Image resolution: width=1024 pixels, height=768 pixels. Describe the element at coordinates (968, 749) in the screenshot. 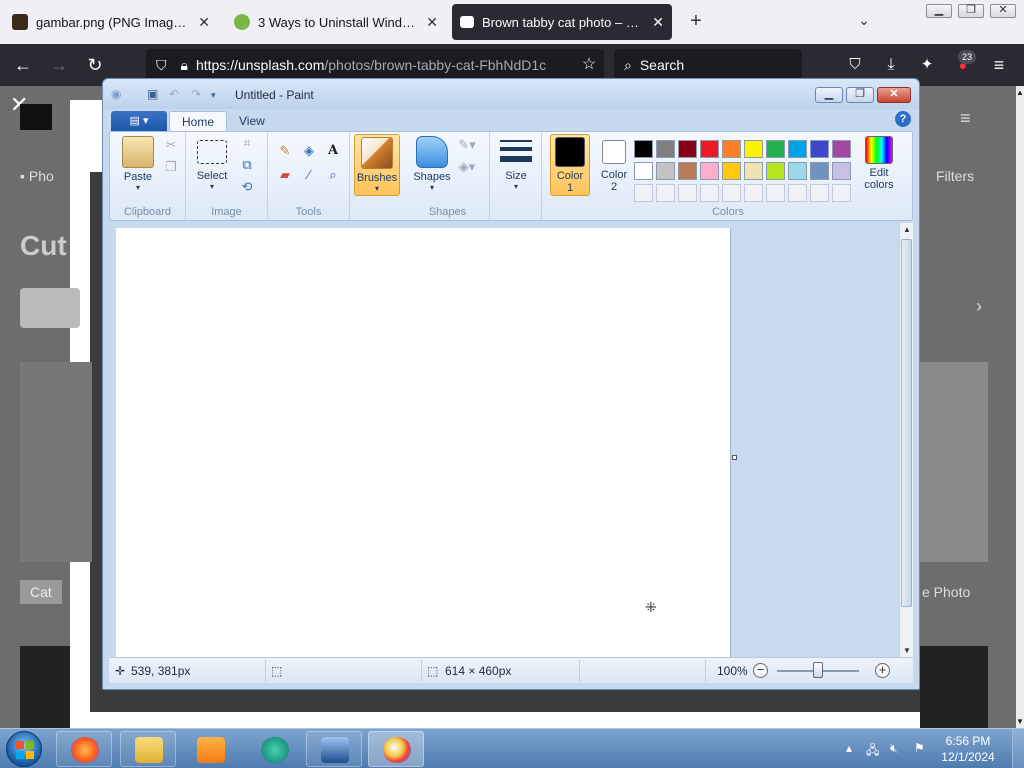

I see `system-clock: 6:56 PM 12/1/2024` at that location.